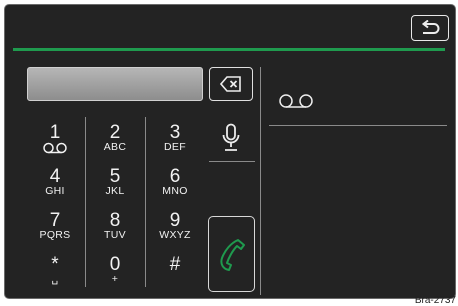  I want to click on key-digit: 9, so click(175, 220).